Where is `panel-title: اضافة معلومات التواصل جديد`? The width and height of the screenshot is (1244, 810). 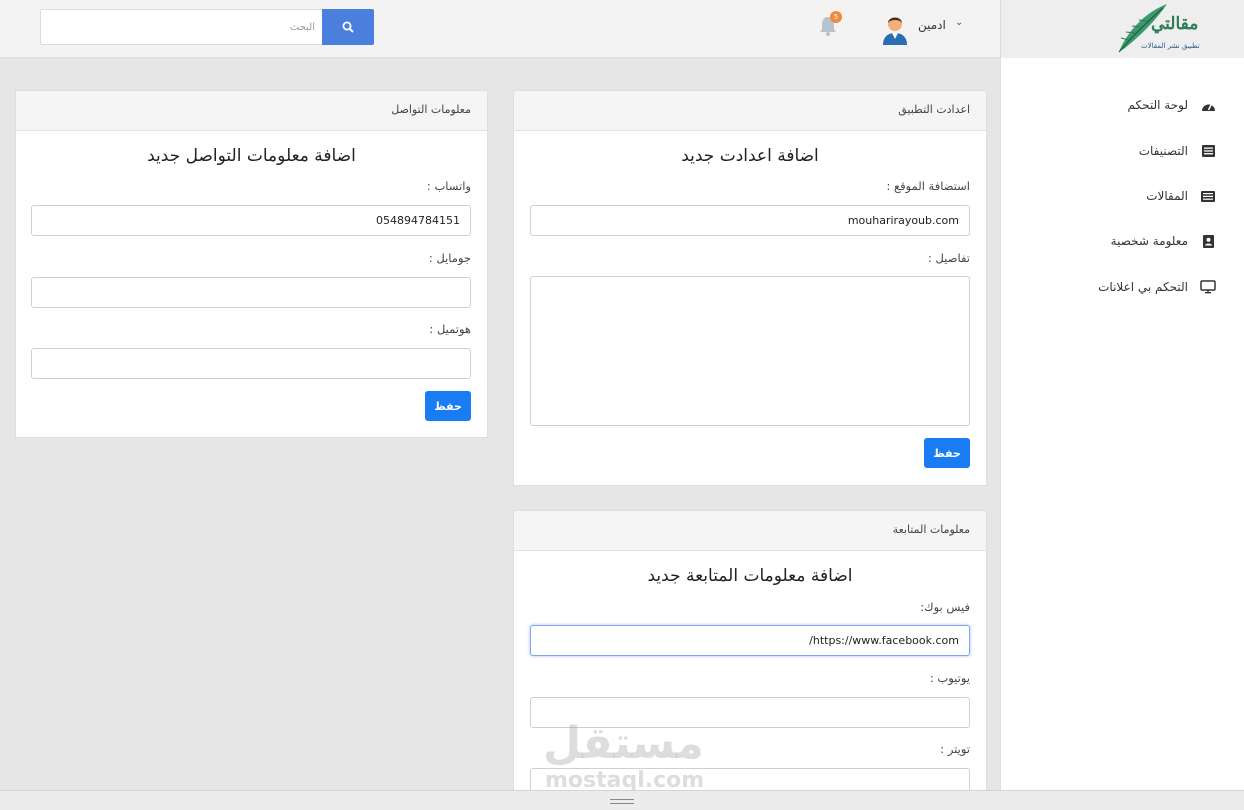 panel-title: اضافة معلومات التواصل جديد is located at coordinates (251, 156).